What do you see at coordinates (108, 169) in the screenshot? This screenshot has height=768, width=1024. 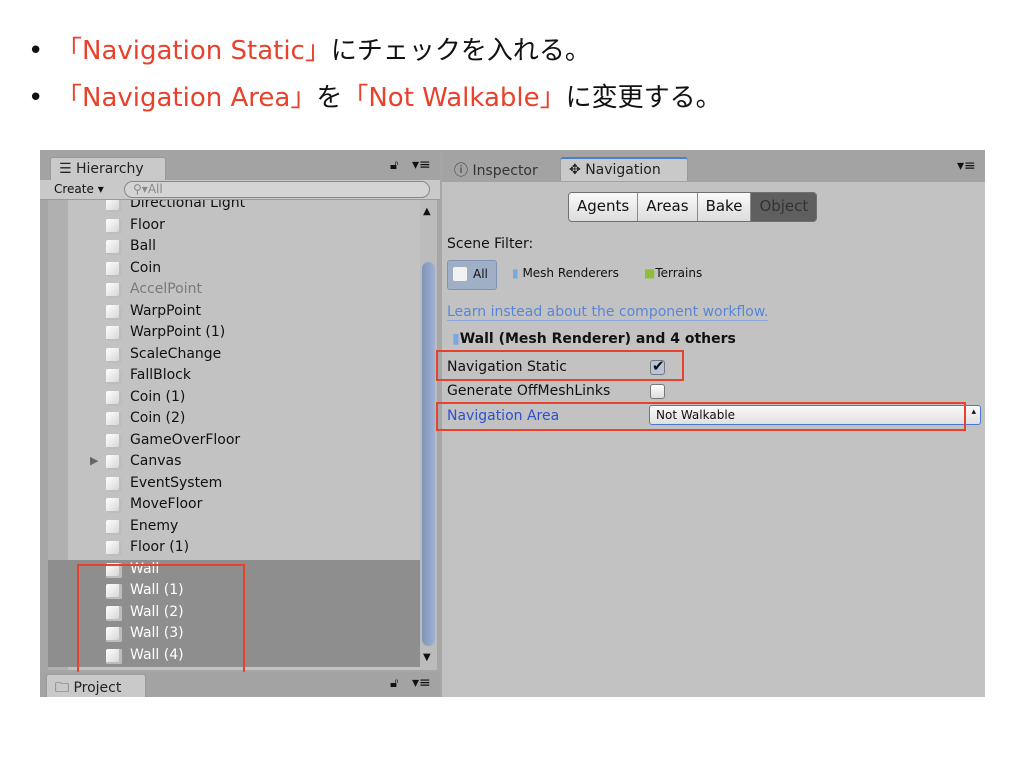 I see `tab-hierarchy: ☰ Hierarchy` at bounding box center [108, 169].